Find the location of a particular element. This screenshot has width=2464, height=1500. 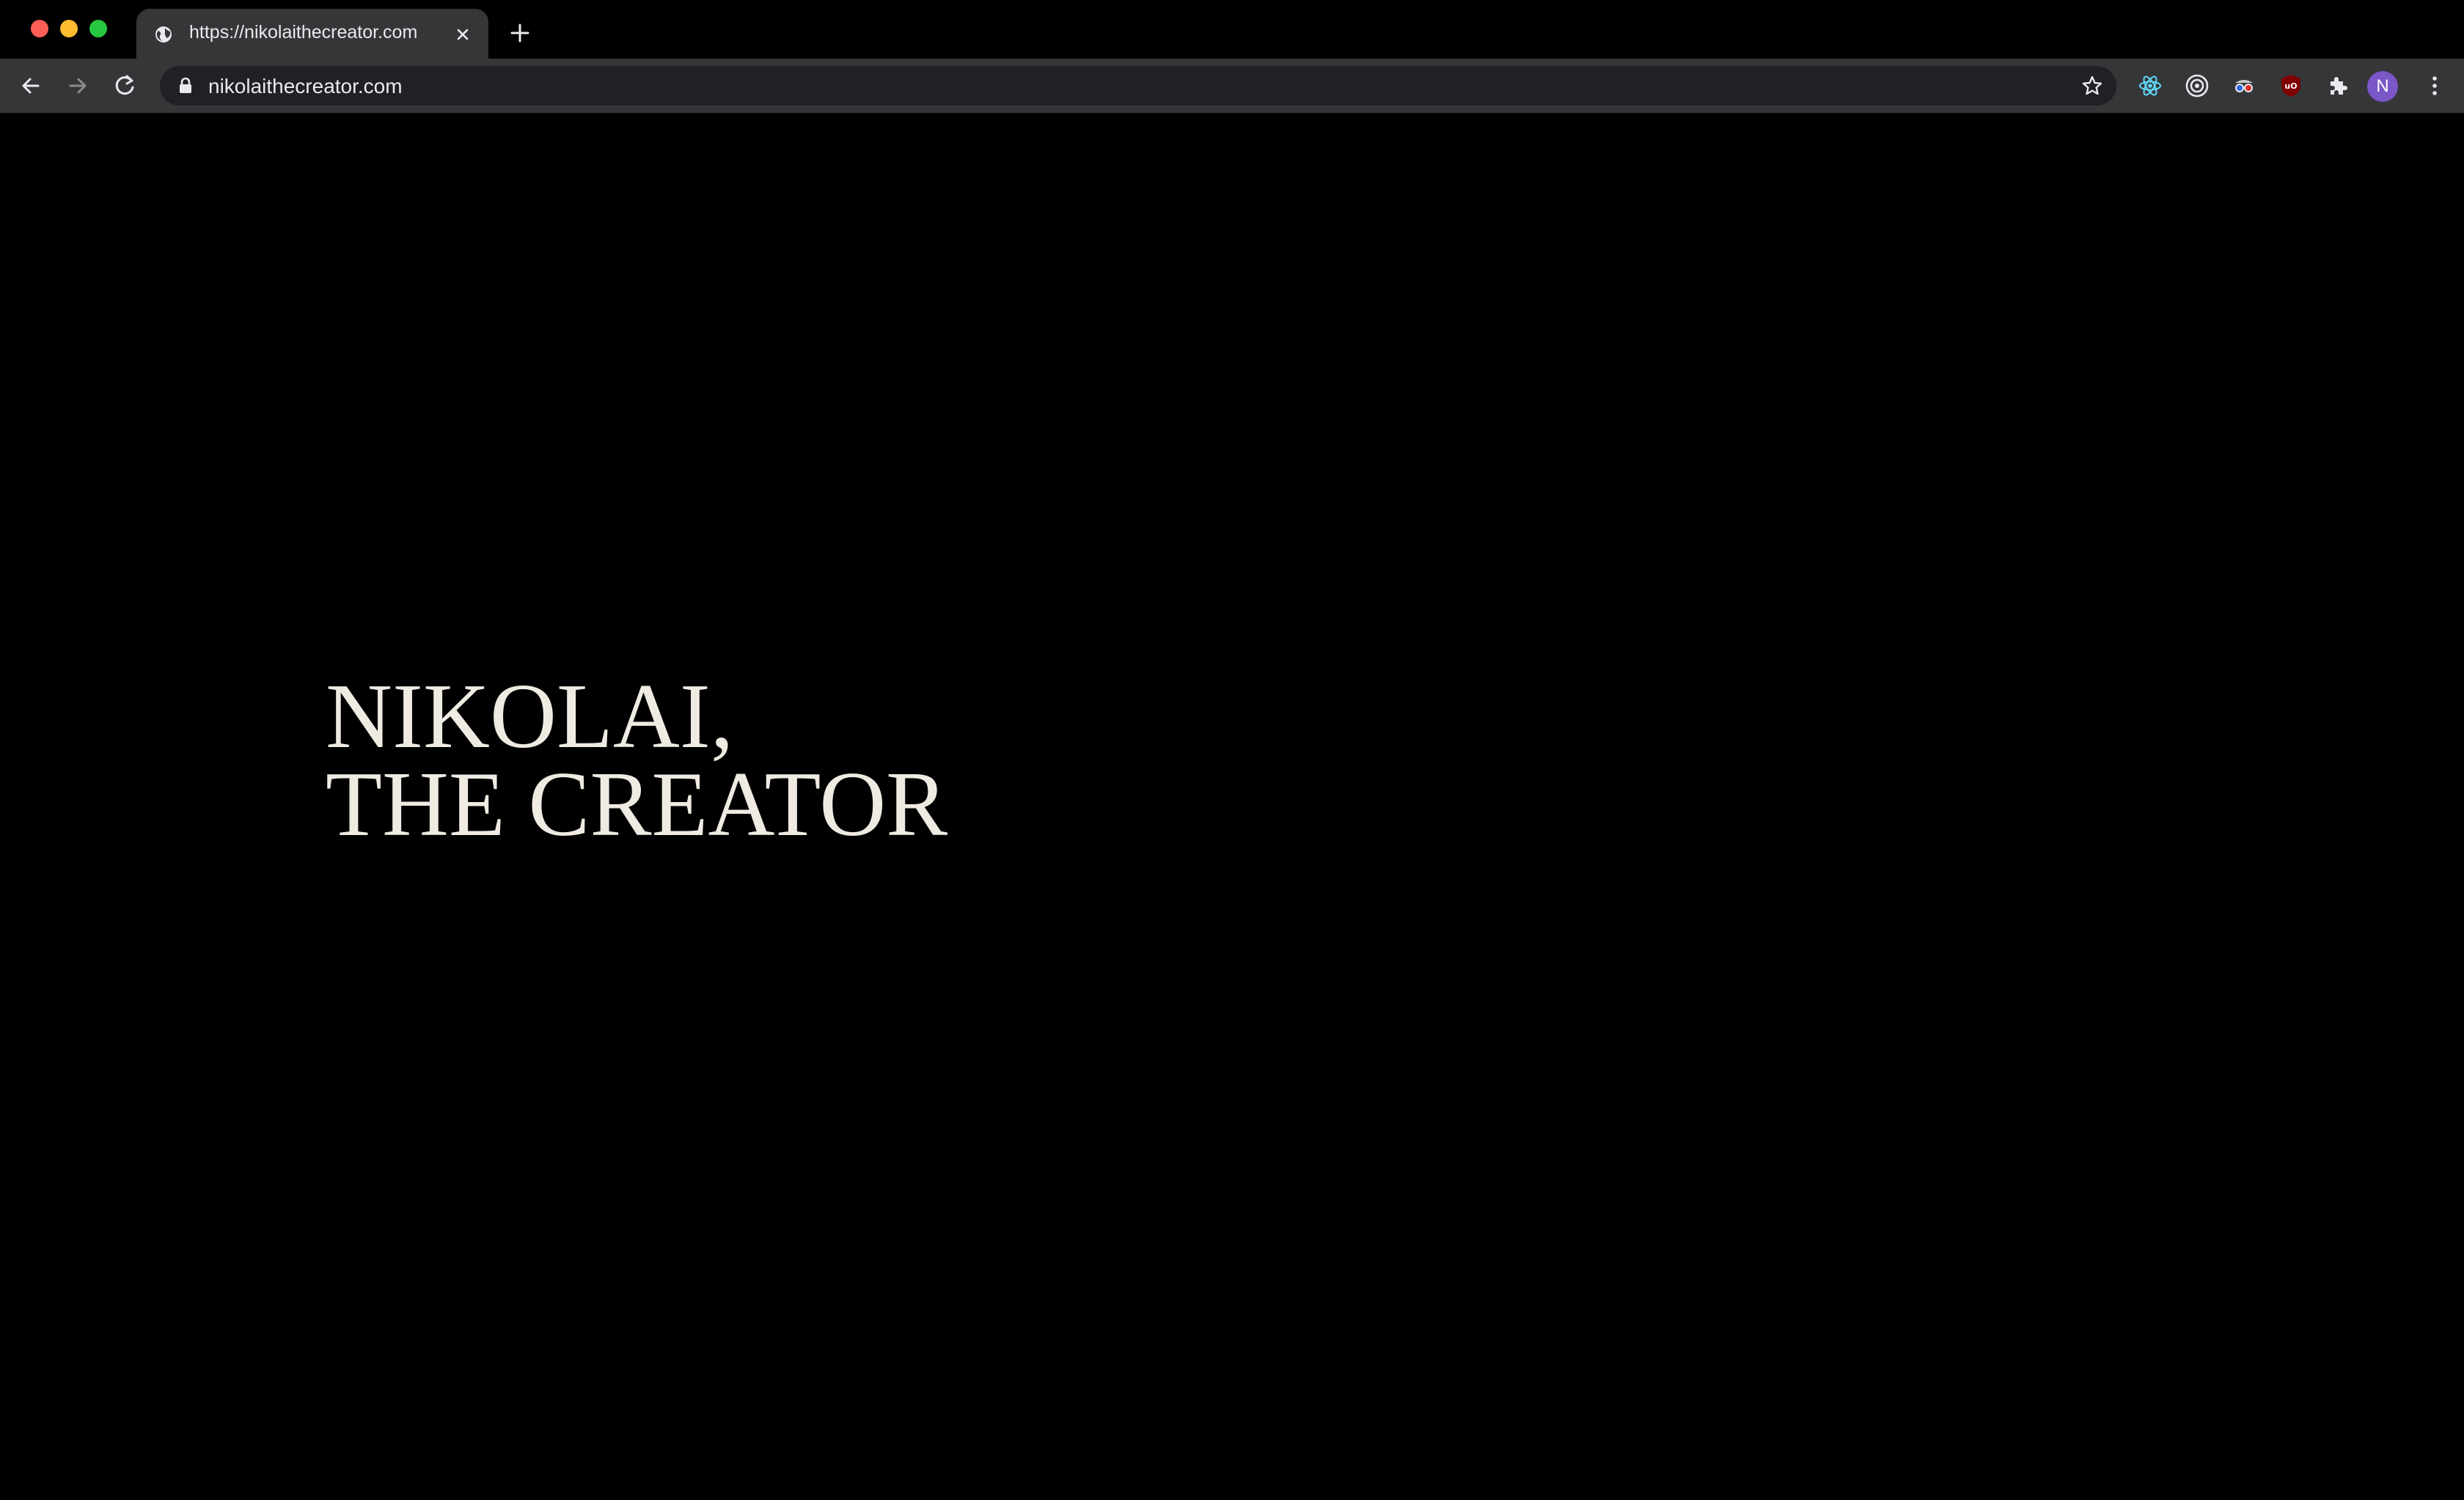

globe-icon is located at coordinates (163, 35).